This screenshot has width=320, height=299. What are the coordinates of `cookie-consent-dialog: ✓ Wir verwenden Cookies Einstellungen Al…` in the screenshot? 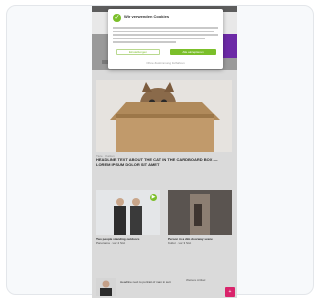 It's located at (165, 39).